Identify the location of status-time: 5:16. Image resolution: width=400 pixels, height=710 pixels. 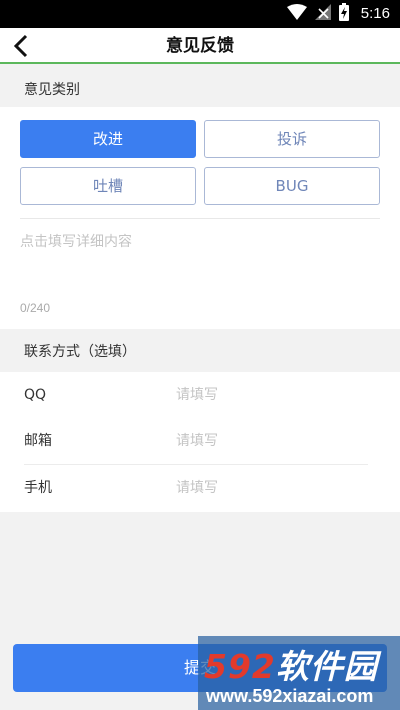
(375, 13).